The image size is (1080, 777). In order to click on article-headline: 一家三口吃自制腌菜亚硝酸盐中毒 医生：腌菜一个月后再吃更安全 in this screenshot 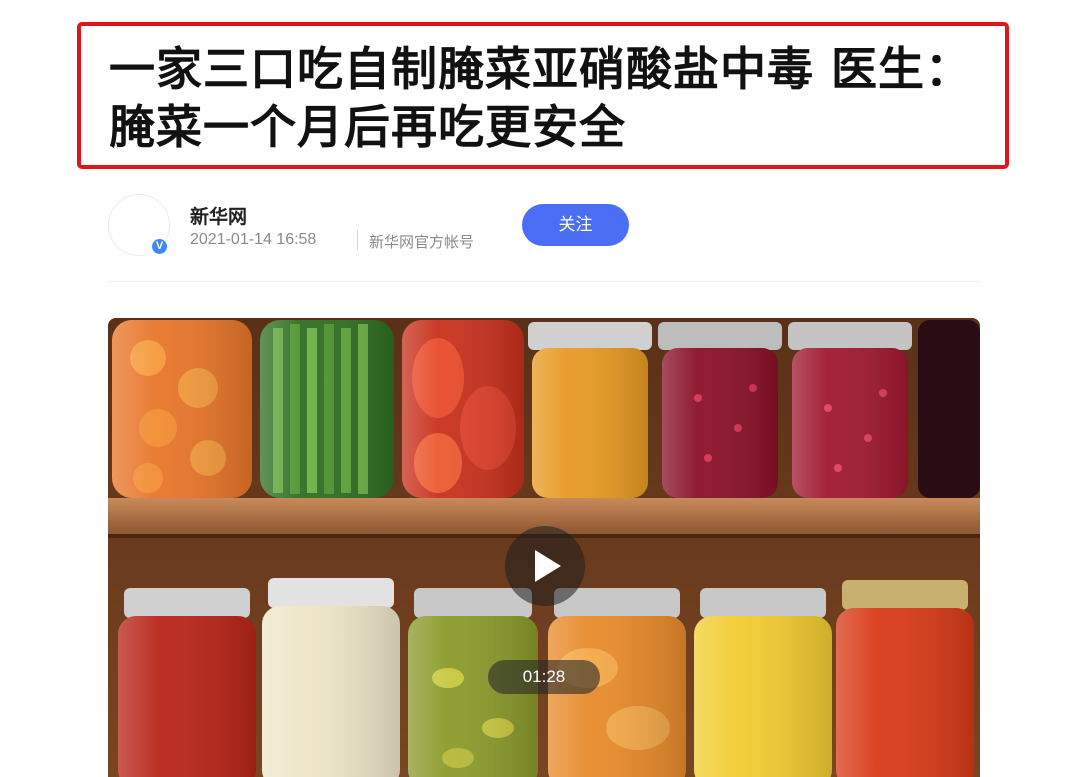, I will do `click(541, 98)`.